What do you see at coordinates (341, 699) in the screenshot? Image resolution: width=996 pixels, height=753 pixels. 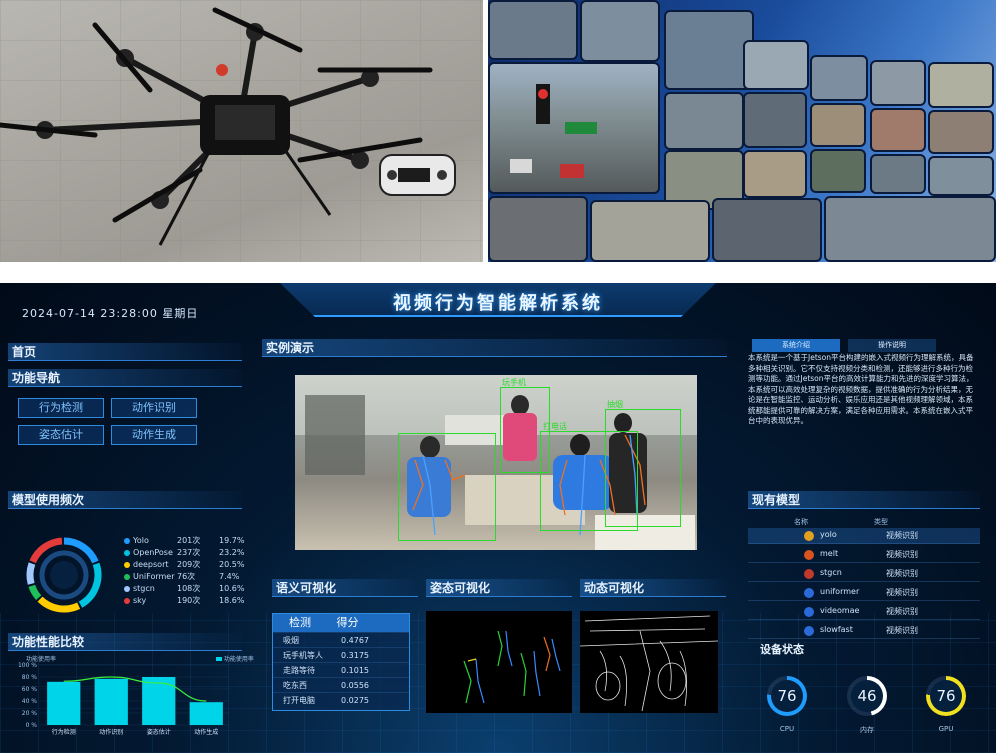 I see `table-row: 打开电脑 0.0275` at bounding box center [341, 699].